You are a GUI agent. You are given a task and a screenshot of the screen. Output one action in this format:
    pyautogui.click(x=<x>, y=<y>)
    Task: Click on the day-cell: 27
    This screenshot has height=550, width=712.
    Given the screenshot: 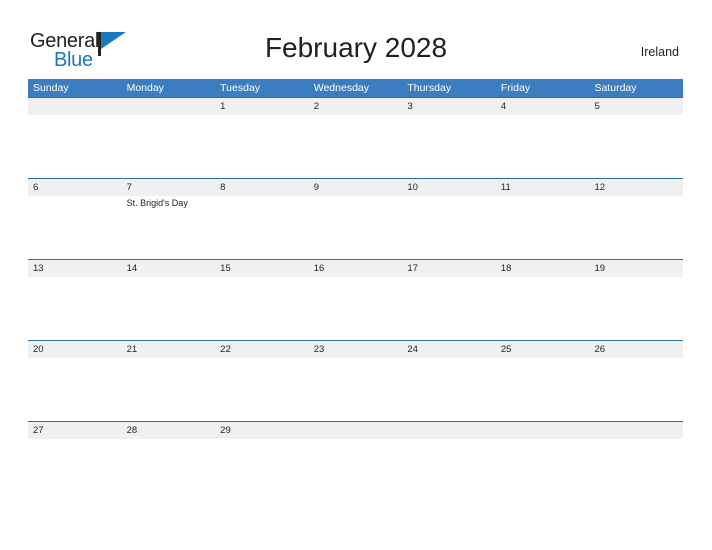 What is the action you would take?
    pyautogui.click(x=75, y=462)
    